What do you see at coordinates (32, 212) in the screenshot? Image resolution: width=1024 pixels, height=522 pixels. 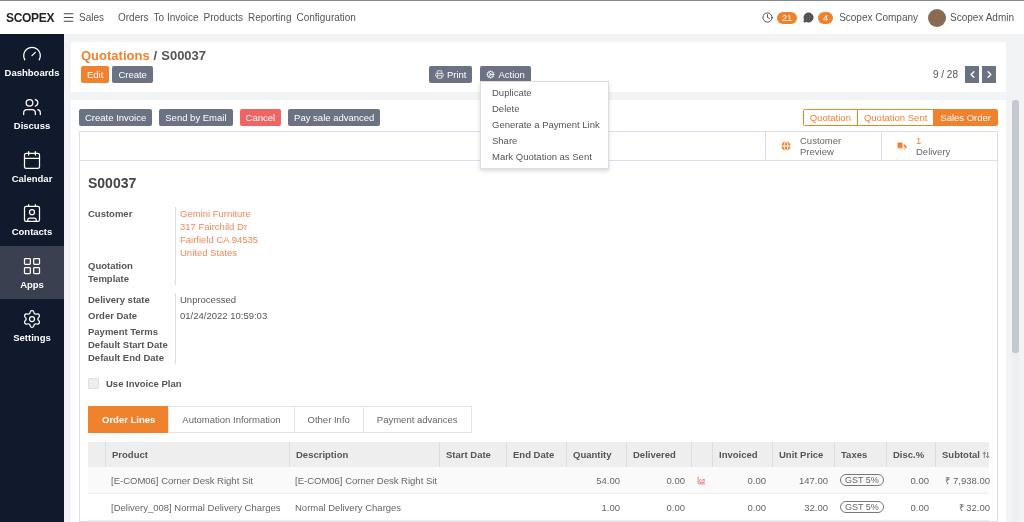 I see `contact-card-icon` at bounding box center [32, 212].